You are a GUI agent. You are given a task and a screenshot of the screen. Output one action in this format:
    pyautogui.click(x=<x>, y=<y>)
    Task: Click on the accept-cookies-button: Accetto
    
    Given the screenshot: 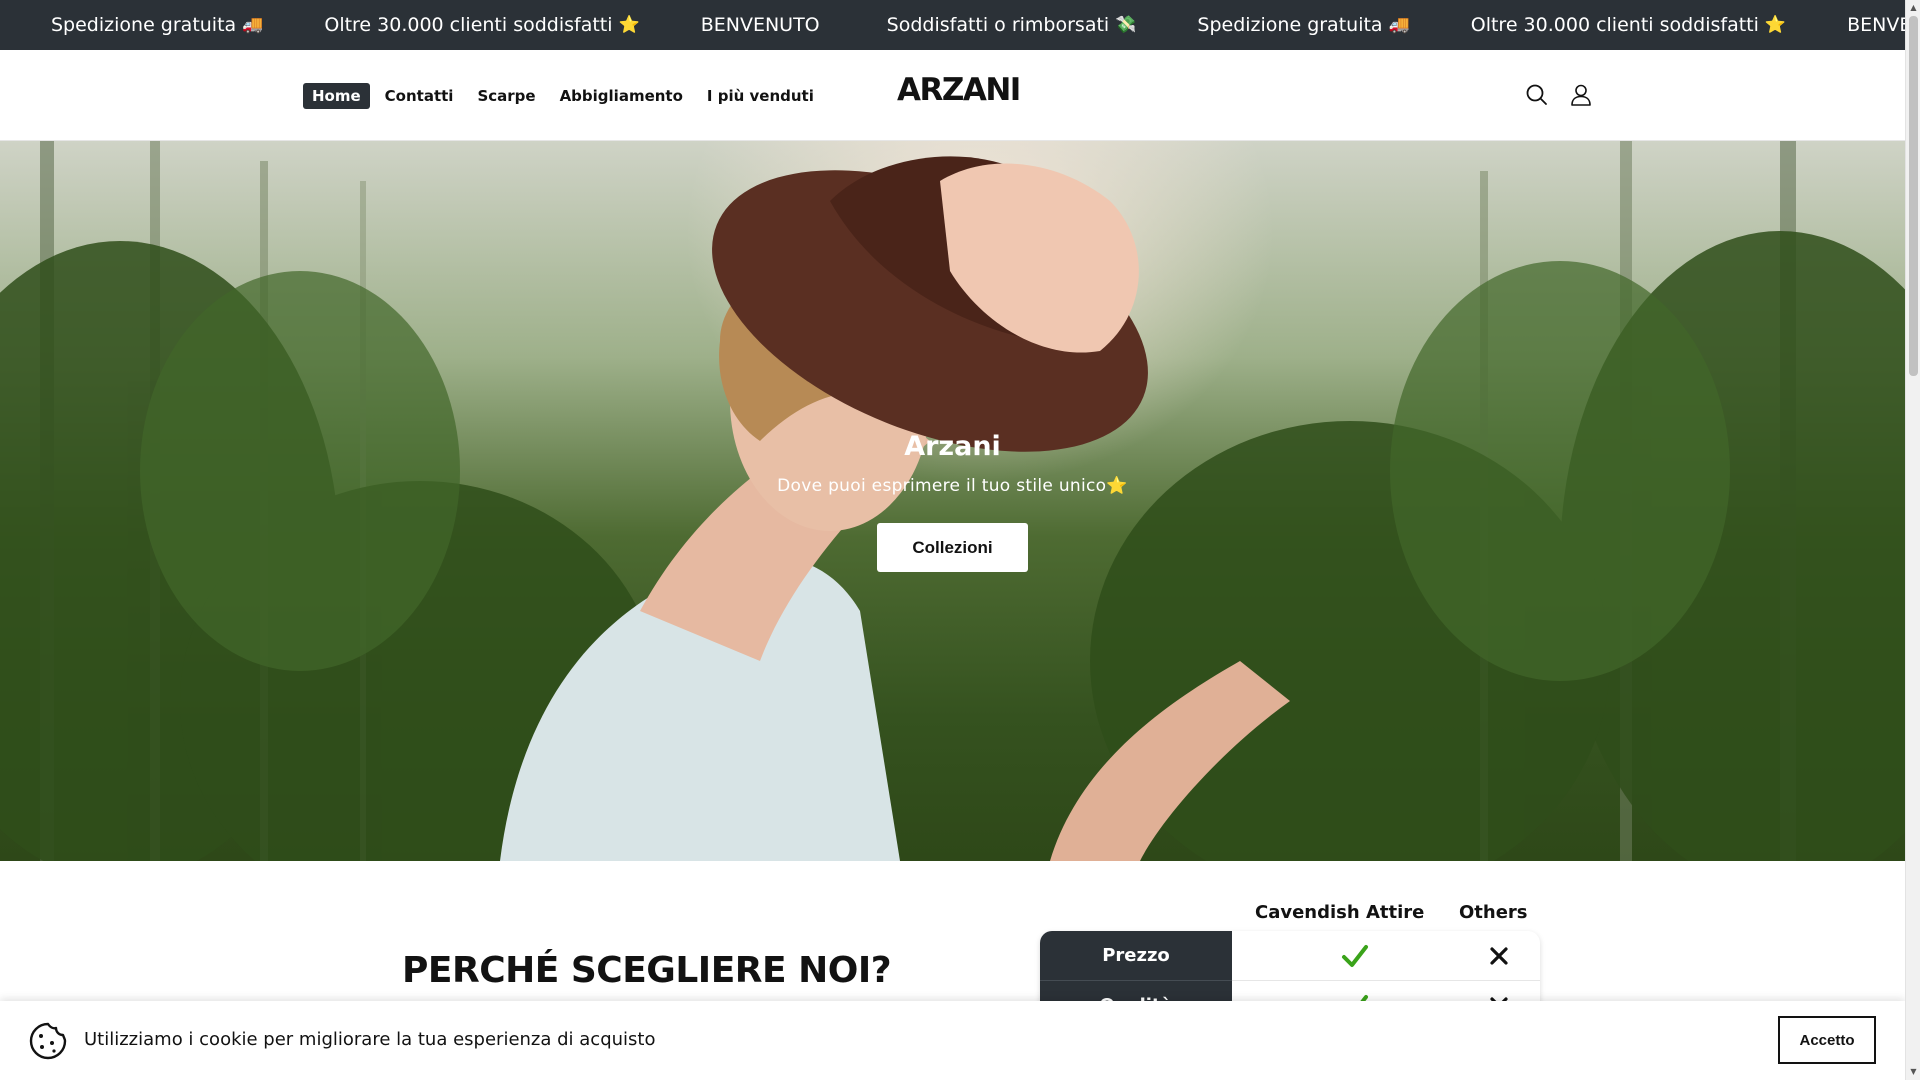 What is the action you would take?
    pyautogui.click(x=1827, y=1040)
    